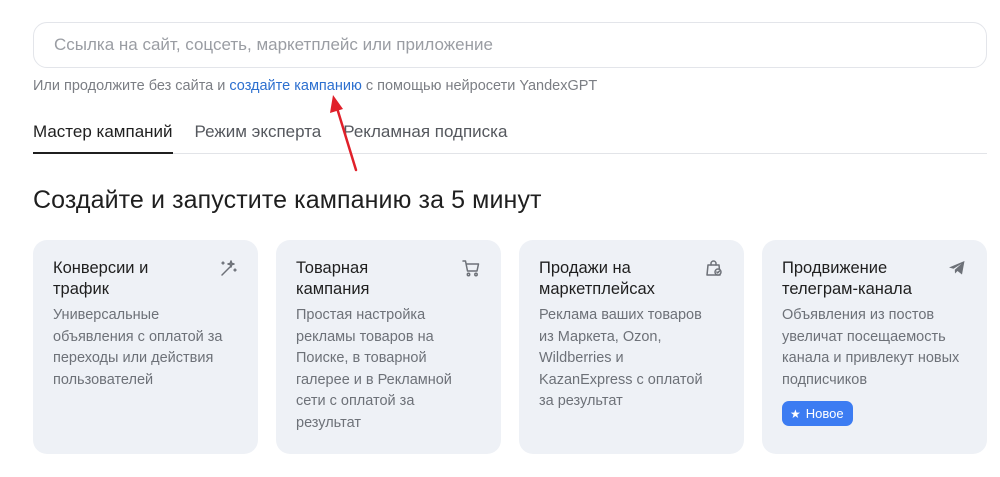 Image resolution: width=1000 pixels, height=477 pixels. I want to click on new-badge: ★ Новое, so click(817, 413).